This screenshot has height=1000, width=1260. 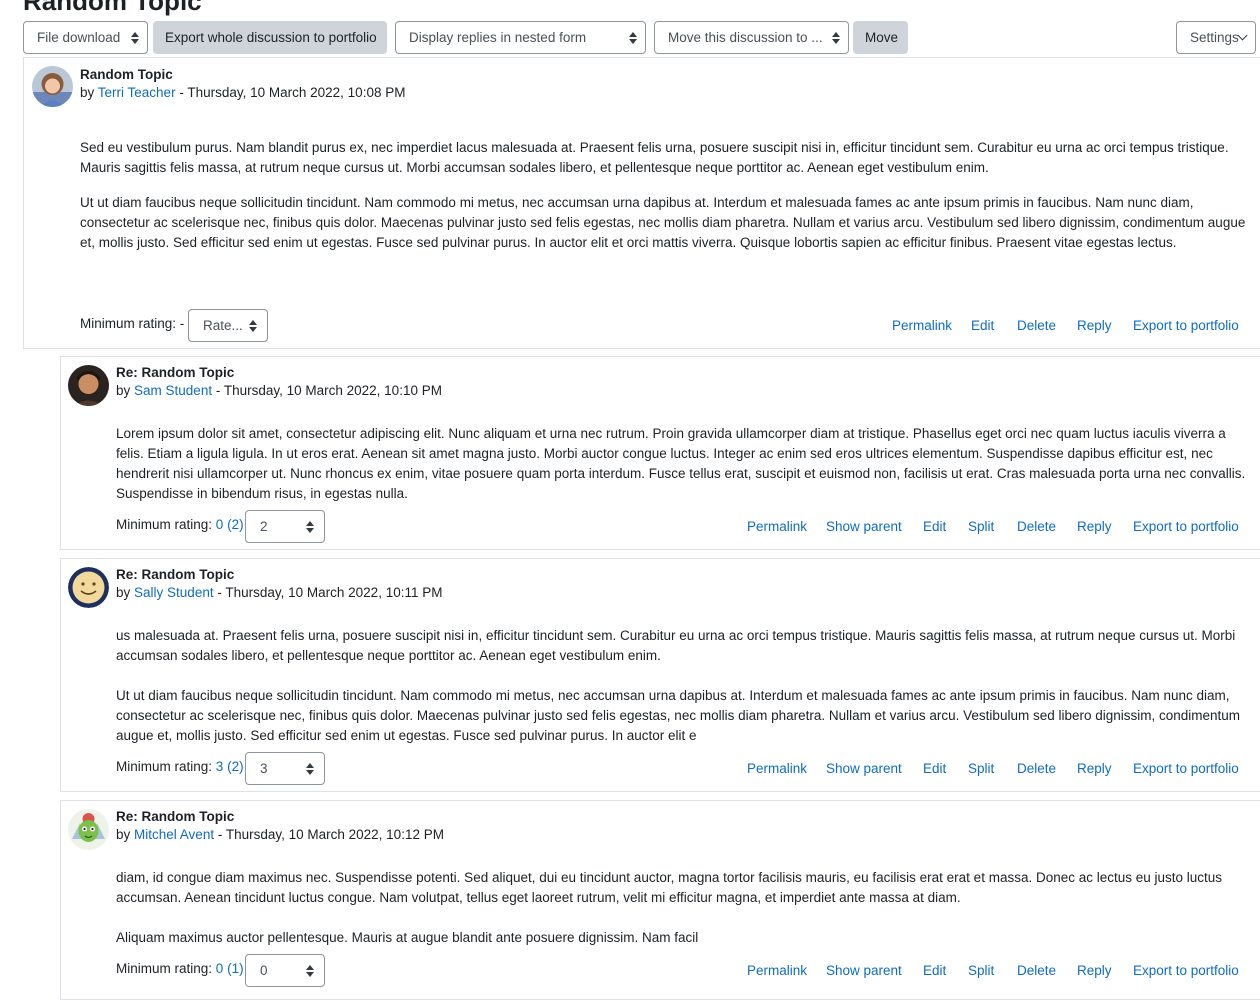 I want to click on author-link: Sam Student, so click(x=173, y=390).